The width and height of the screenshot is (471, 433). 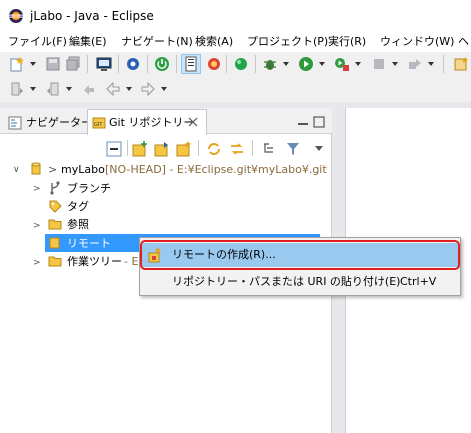 What do you see at coordinates (319, 148) in the screenshot?
I see `view-menu-chevron-icon` at bounding box center [319, 148].